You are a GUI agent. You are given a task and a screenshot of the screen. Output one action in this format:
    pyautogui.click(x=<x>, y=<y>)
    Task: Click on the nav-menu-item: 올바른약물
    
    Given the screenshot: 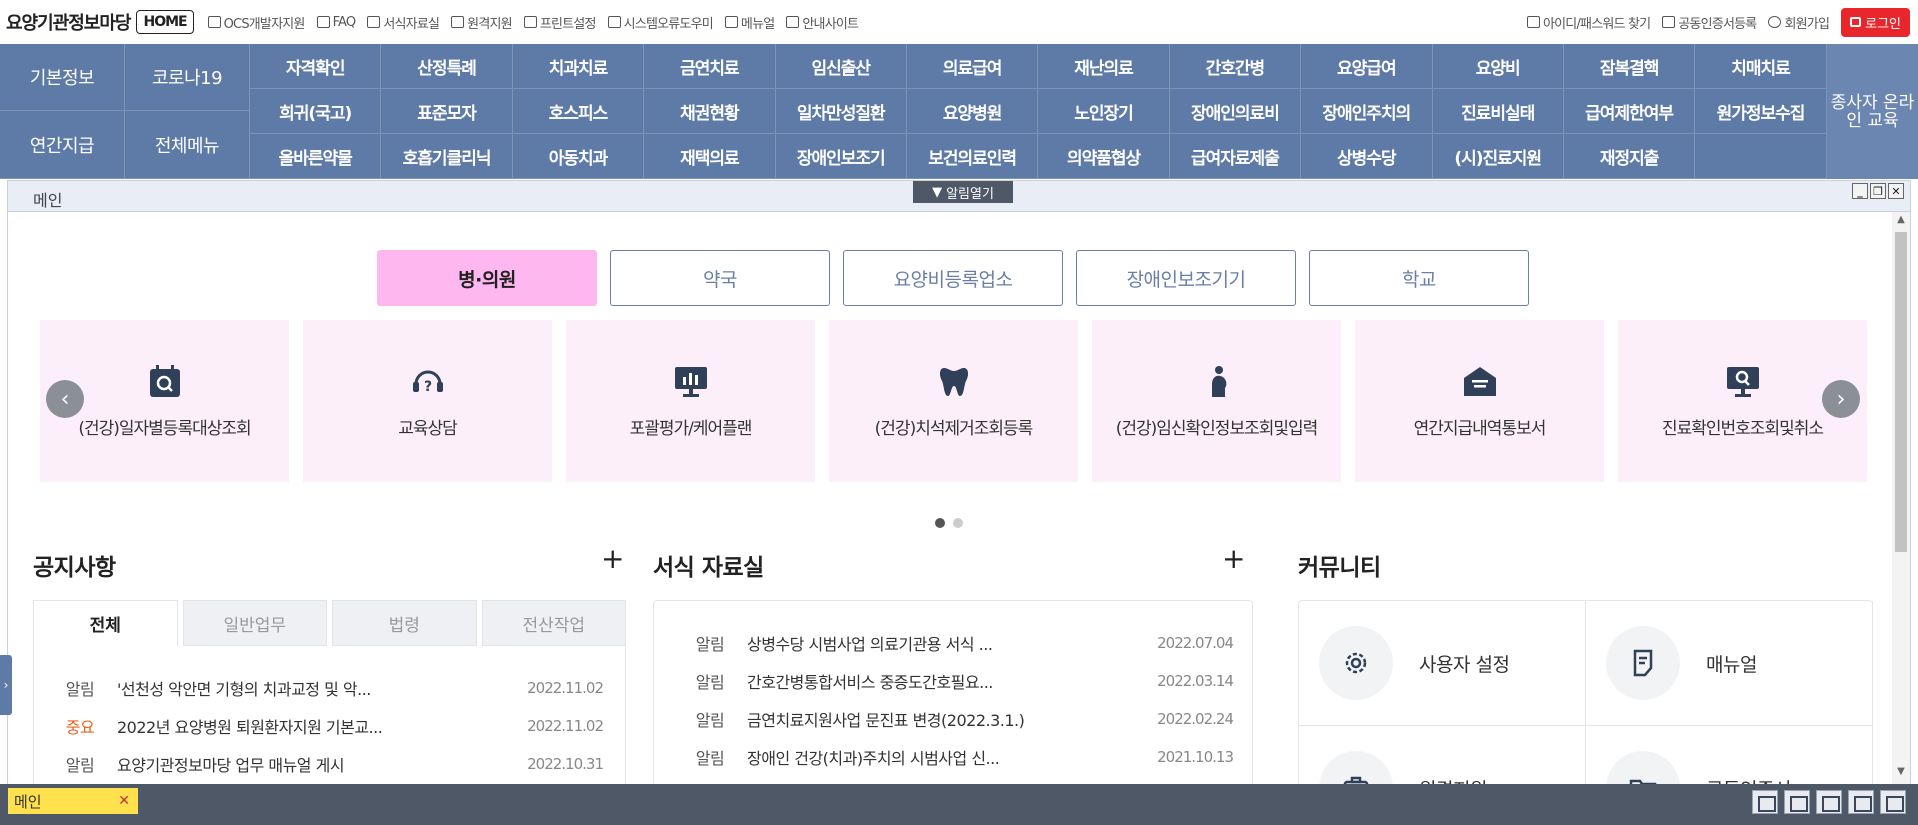 What is the action you would take?
    pyautogui.click(x=316, y=156)
    